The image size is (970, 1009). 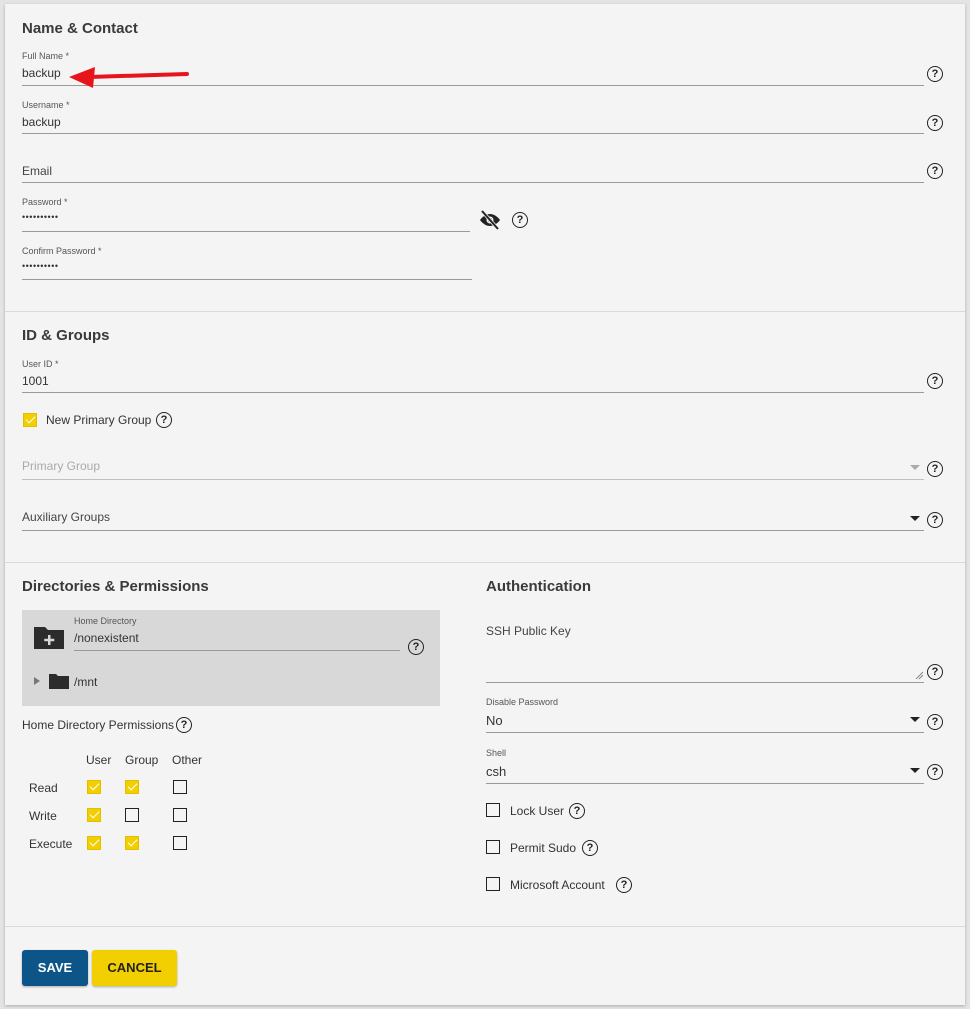 I want to click on ssh-public-key-field, so click(x=705, y=662).